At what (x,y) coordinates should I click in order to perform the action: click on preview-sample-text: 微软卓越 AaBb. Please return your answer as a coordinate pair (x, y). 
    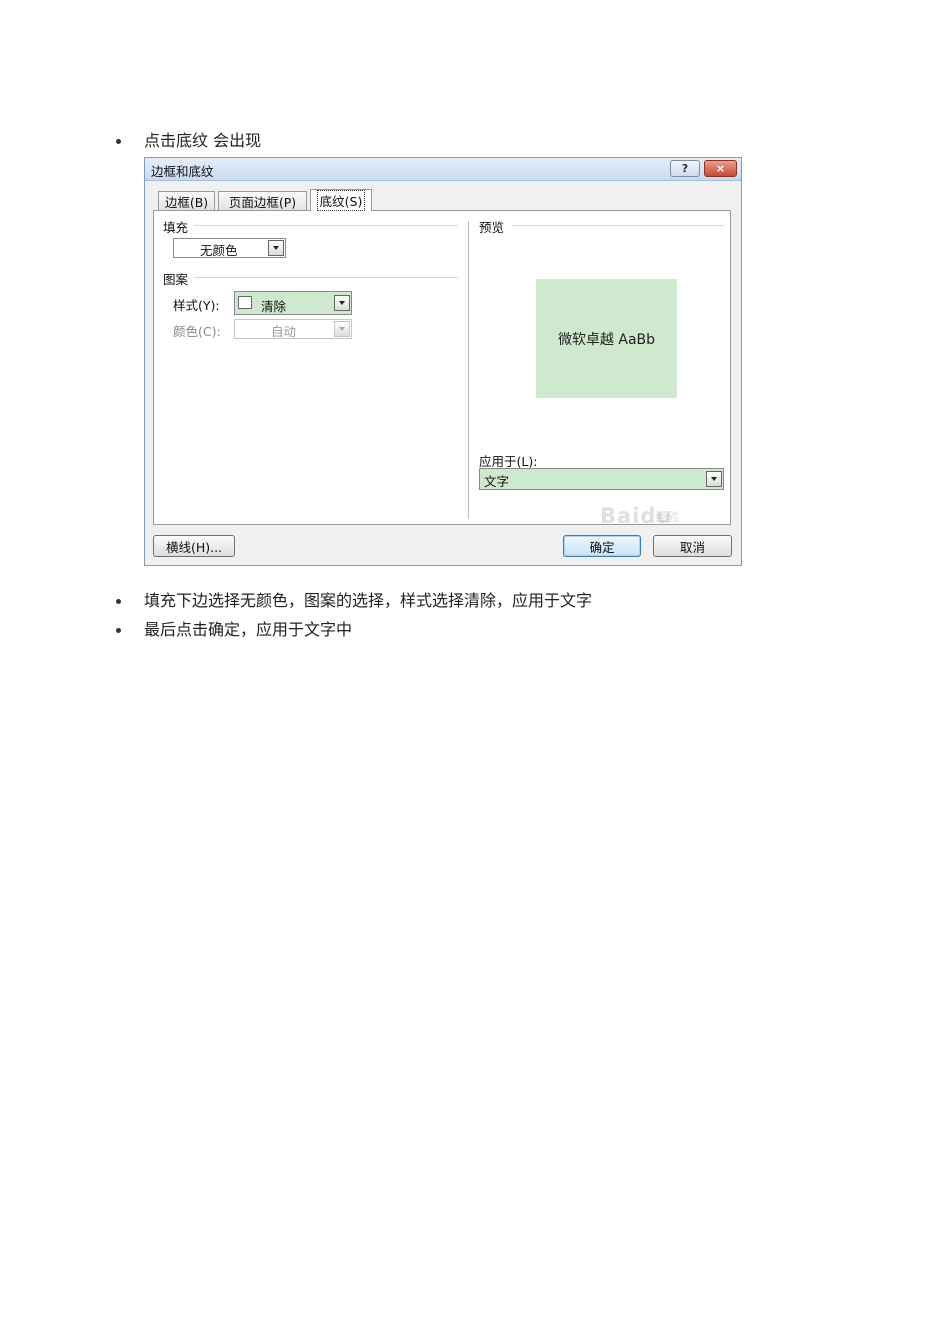
    Looking at the image, I should click on (606, 339).